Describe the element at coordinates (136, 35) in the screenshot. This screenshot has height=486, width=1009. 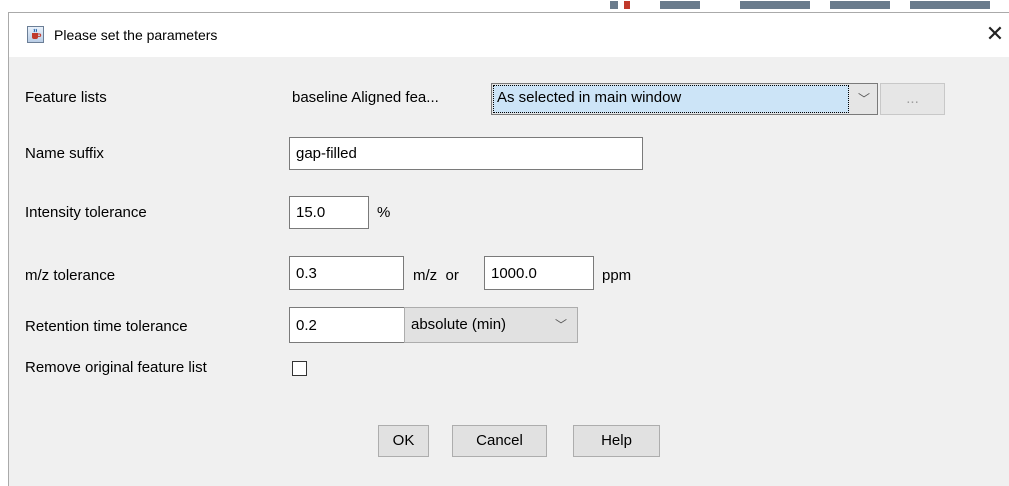
I see `dialog-title: Please set the parameters` at that location.